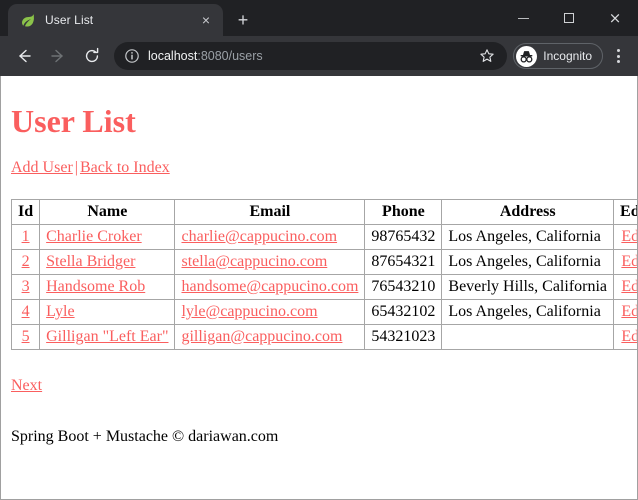  Describe the element at coordinates (107, 312) in the screenshot. I see `cell-name: Lyle` at that location.